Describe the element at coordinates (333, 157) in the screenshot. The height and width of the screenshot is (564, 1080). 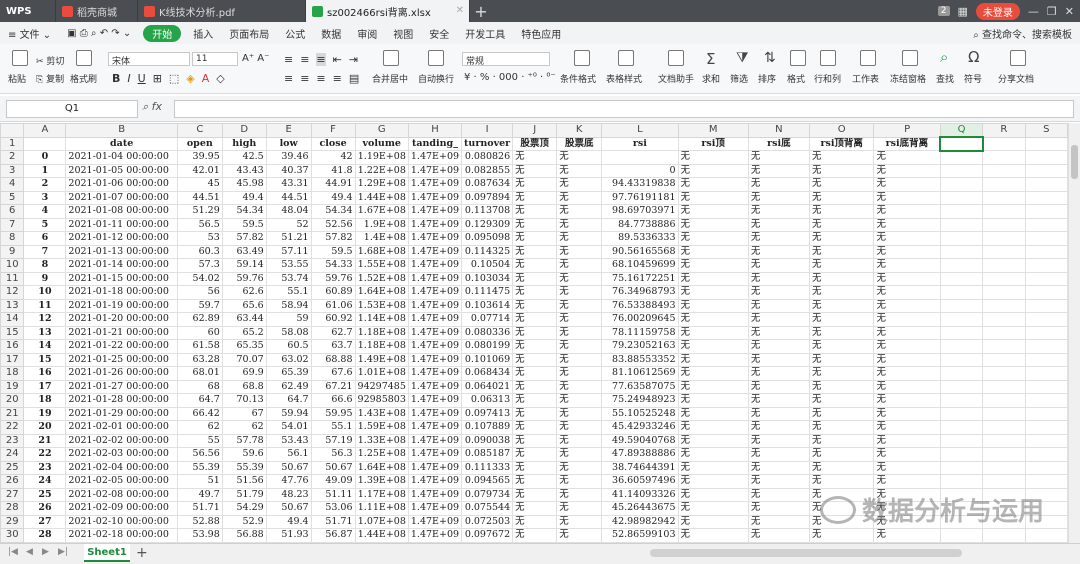
I see `cell: 42` at that location.